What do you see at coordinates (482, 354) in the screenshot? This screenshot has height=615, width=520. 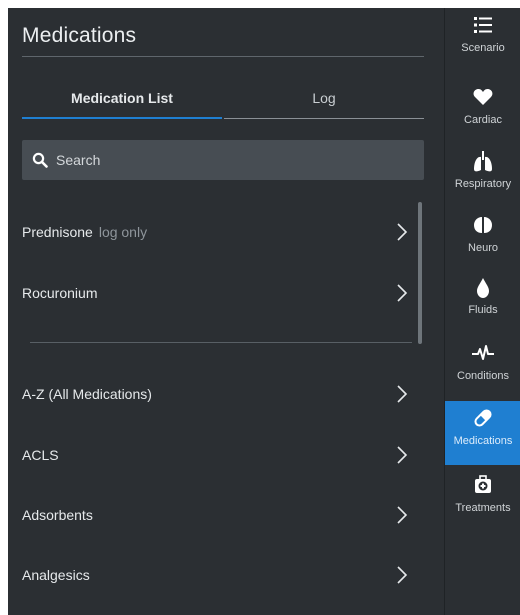 I see `pulse-icon` at bounding box center [482, 354].